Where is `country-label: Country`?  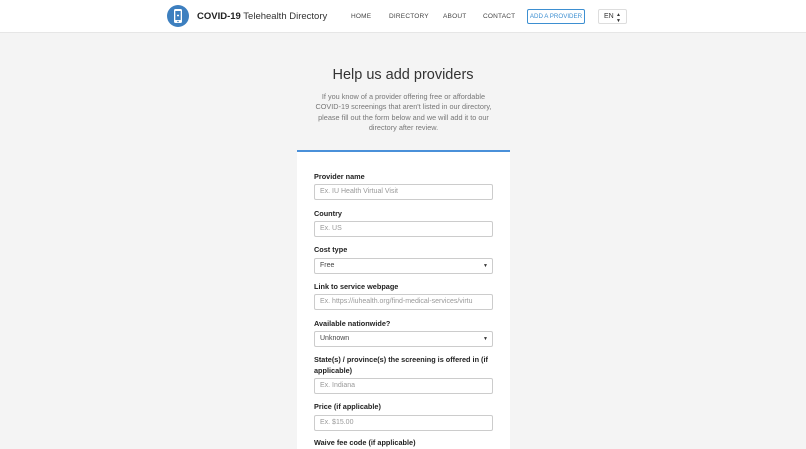
country-label: Country is located at coordinates (328, 213).